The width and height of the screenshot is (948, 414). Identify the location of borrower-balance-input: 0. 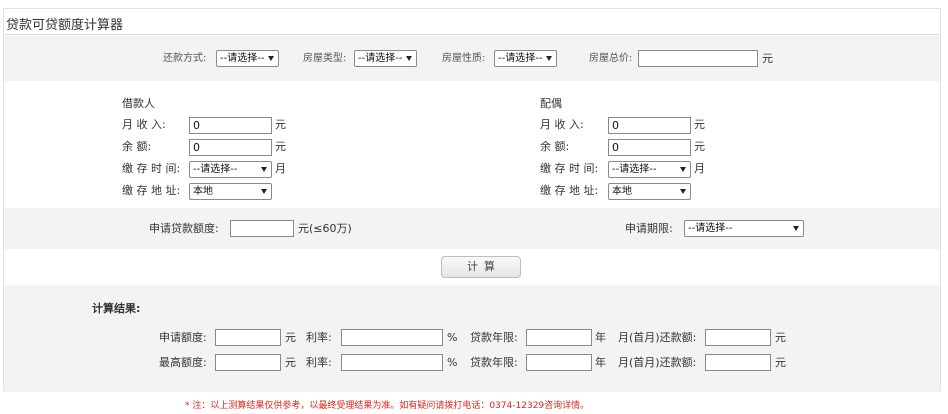
(230, 147).